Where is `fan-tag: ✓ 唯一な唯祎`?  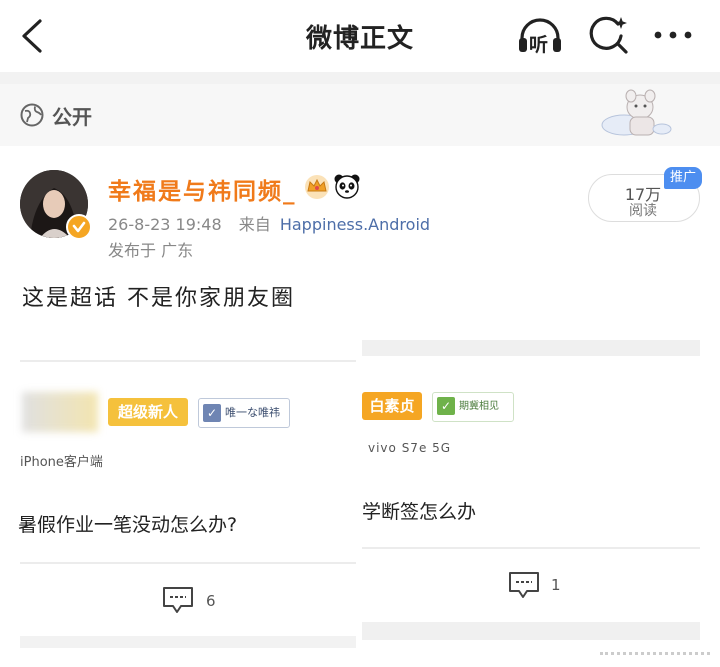
fan-tag: ✓ 唯一な唯祎 is located at coordinates (244, 413).